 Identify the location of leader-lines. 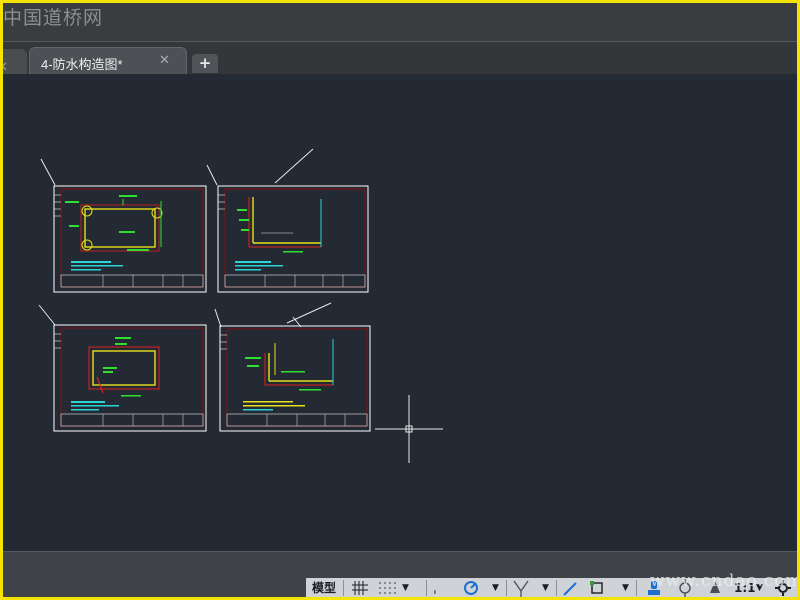
(185, 238).